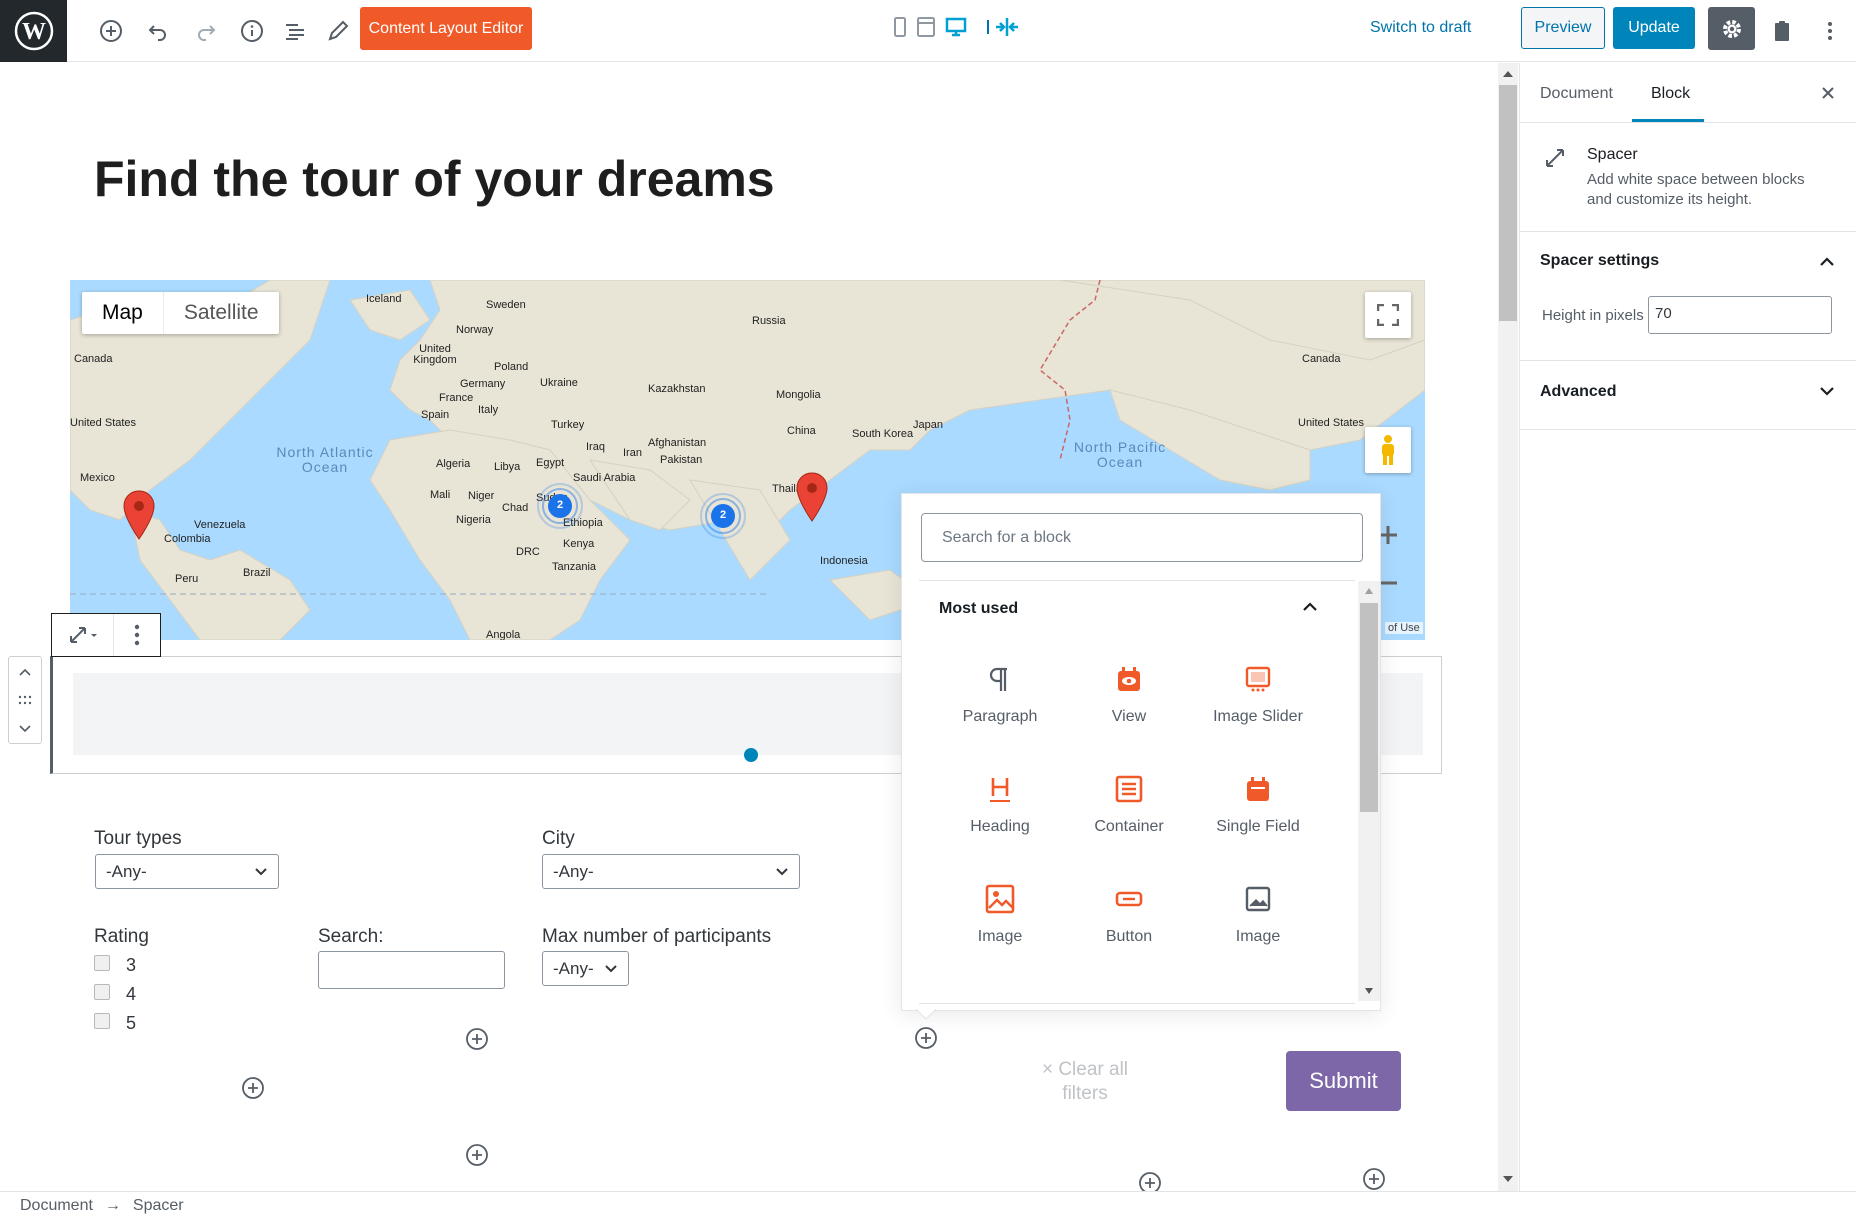  Describe the element at coordinates (956, 27) in the screenshot. I see `desktop-view-icon` at that location.